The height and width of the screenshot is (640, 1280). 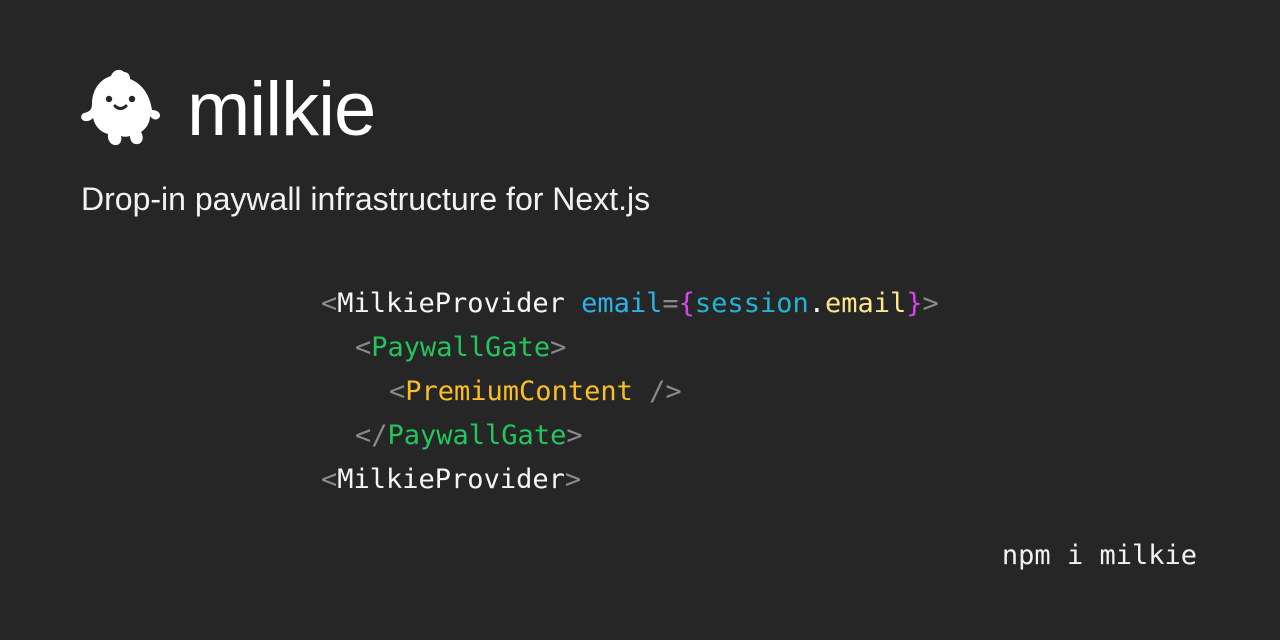 What do you see at coordinates (630, 348) in the screenshot?
I see `code-line-2: <PaywallGate>` at bounding box center [630, 348].